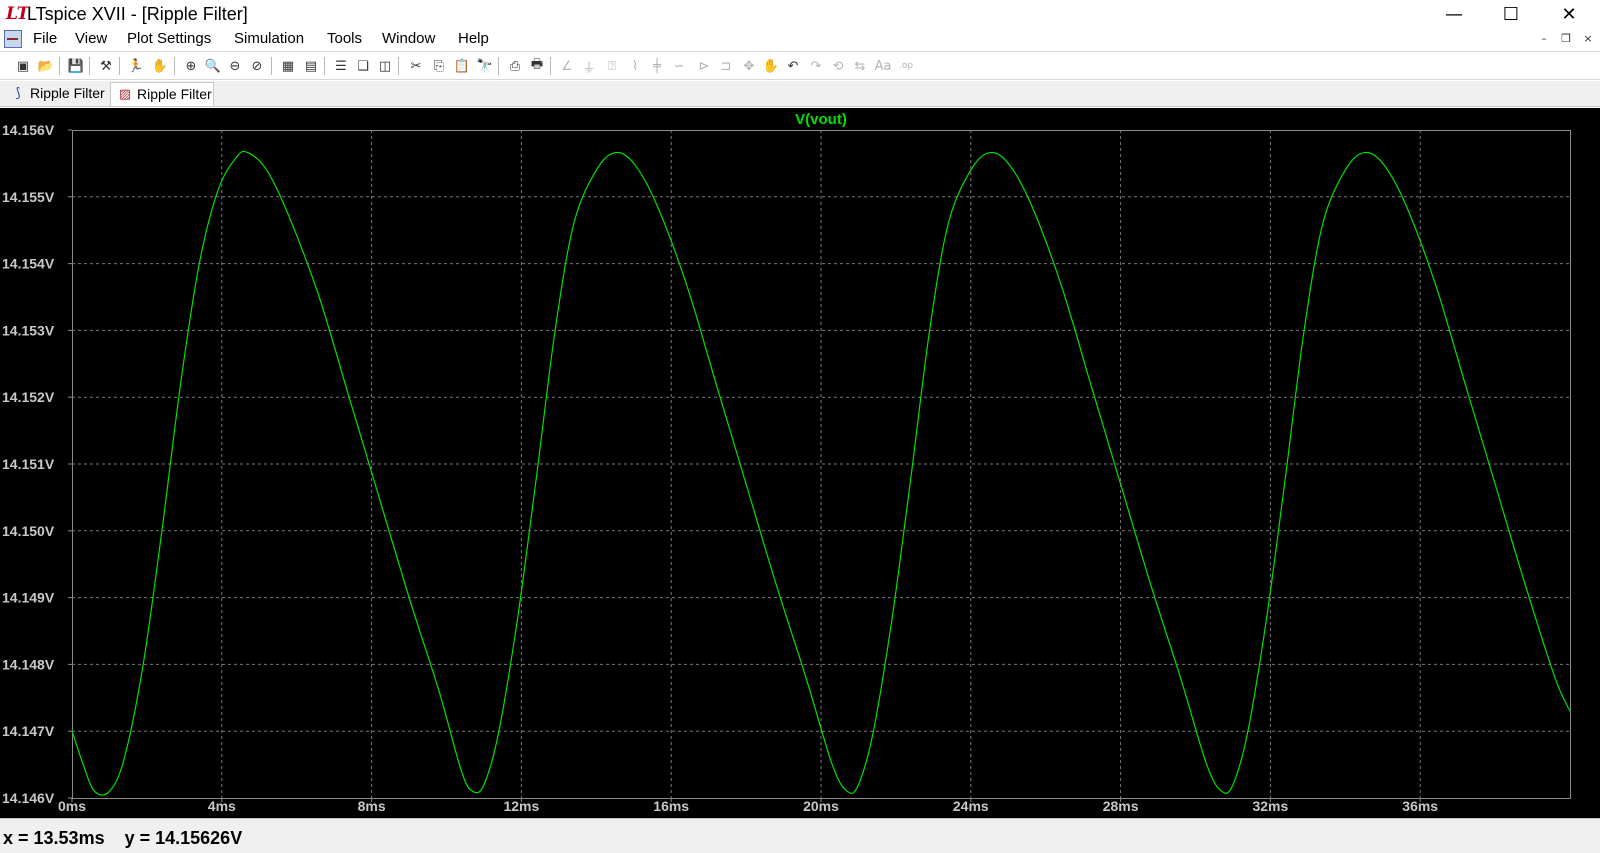 The height and width of the screenshot is (853, 1600). Describe the element at coordinates (793, 66) in the screenshot. I see `undo-icon: ↶` at that location.